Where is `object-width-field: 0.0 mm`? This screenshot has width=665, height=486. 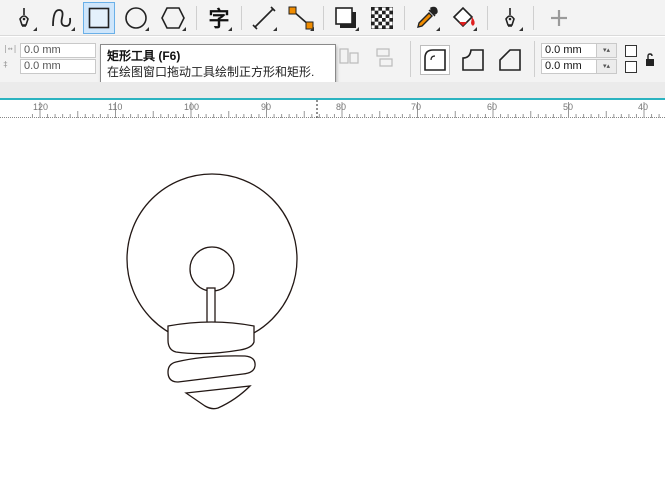
object-width-field: 0.0 mm is located at coordinates (58, 50).